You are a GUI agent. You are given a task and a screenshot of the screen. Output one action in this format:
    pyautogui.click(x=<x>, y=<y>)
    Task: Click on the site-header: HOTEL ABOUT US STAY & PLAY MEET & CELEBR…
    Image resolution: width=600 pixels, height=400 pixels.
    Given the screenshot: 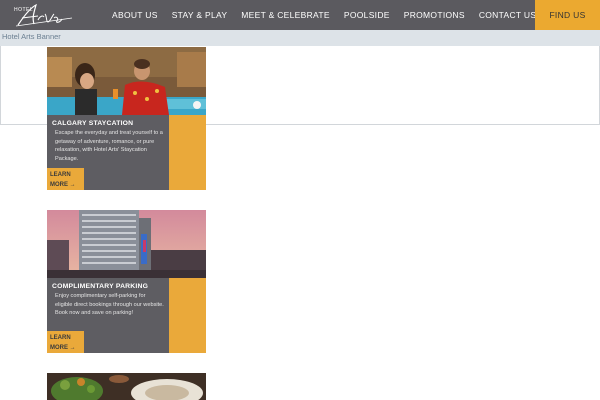 What is the action you would take?
    pyautogui.click(x=300, y=15)
    